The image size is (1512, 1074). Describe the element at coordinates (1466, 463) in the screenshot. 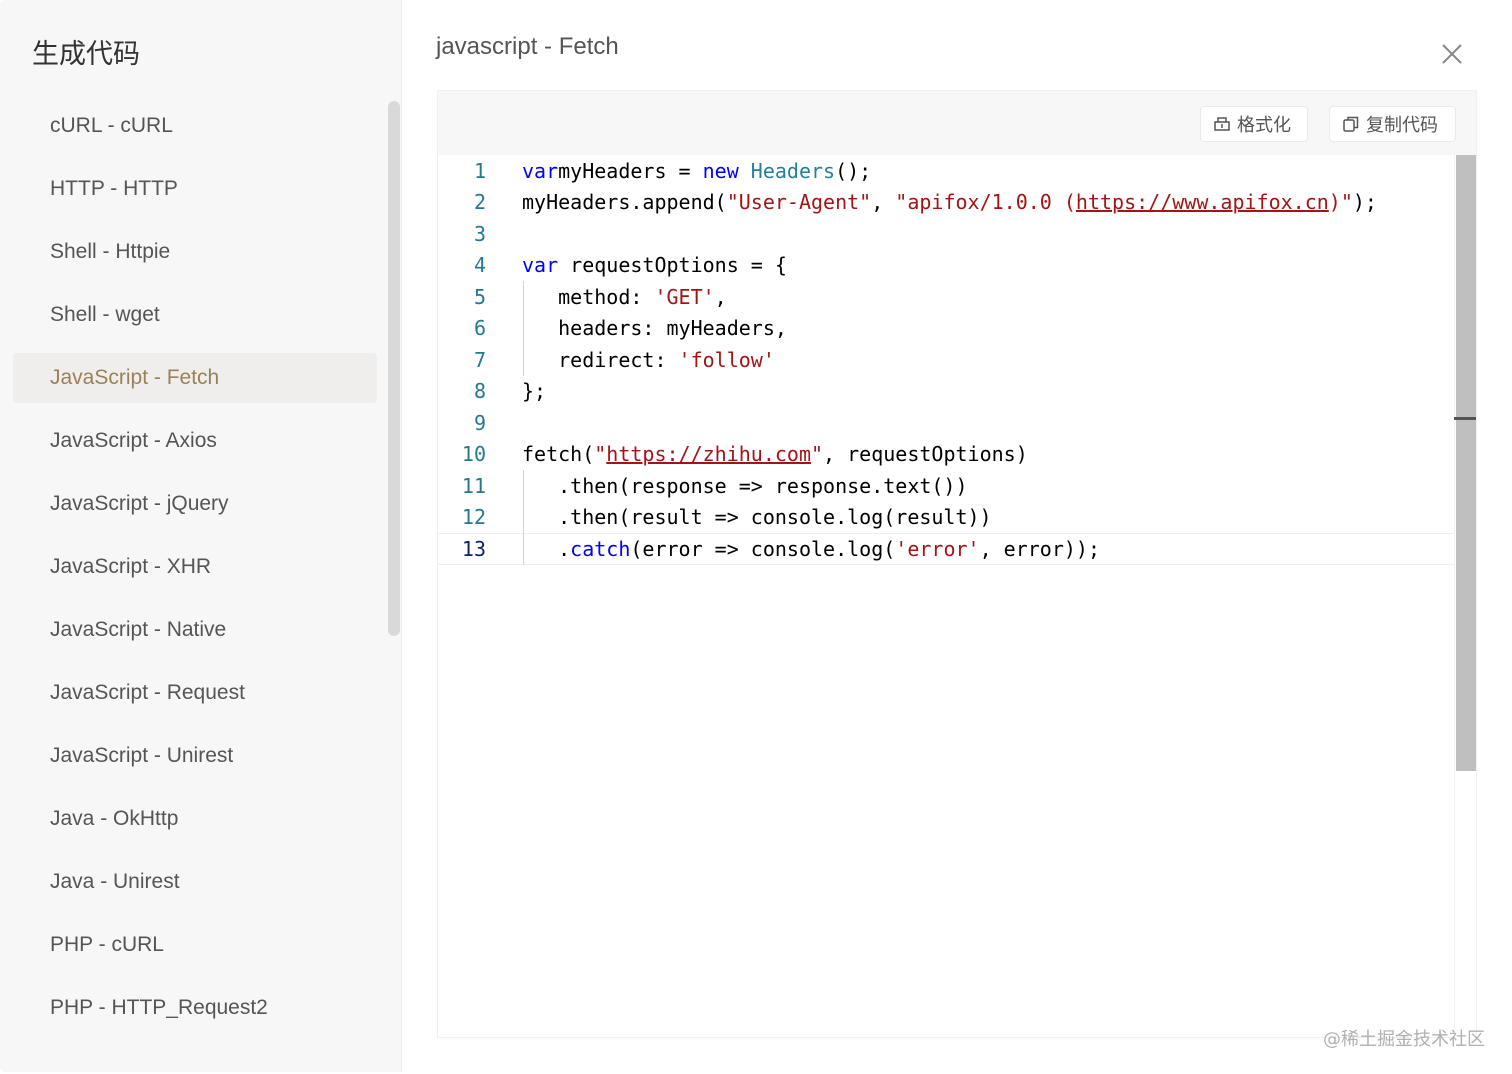

I see `code-scroll-thumb` at that location.